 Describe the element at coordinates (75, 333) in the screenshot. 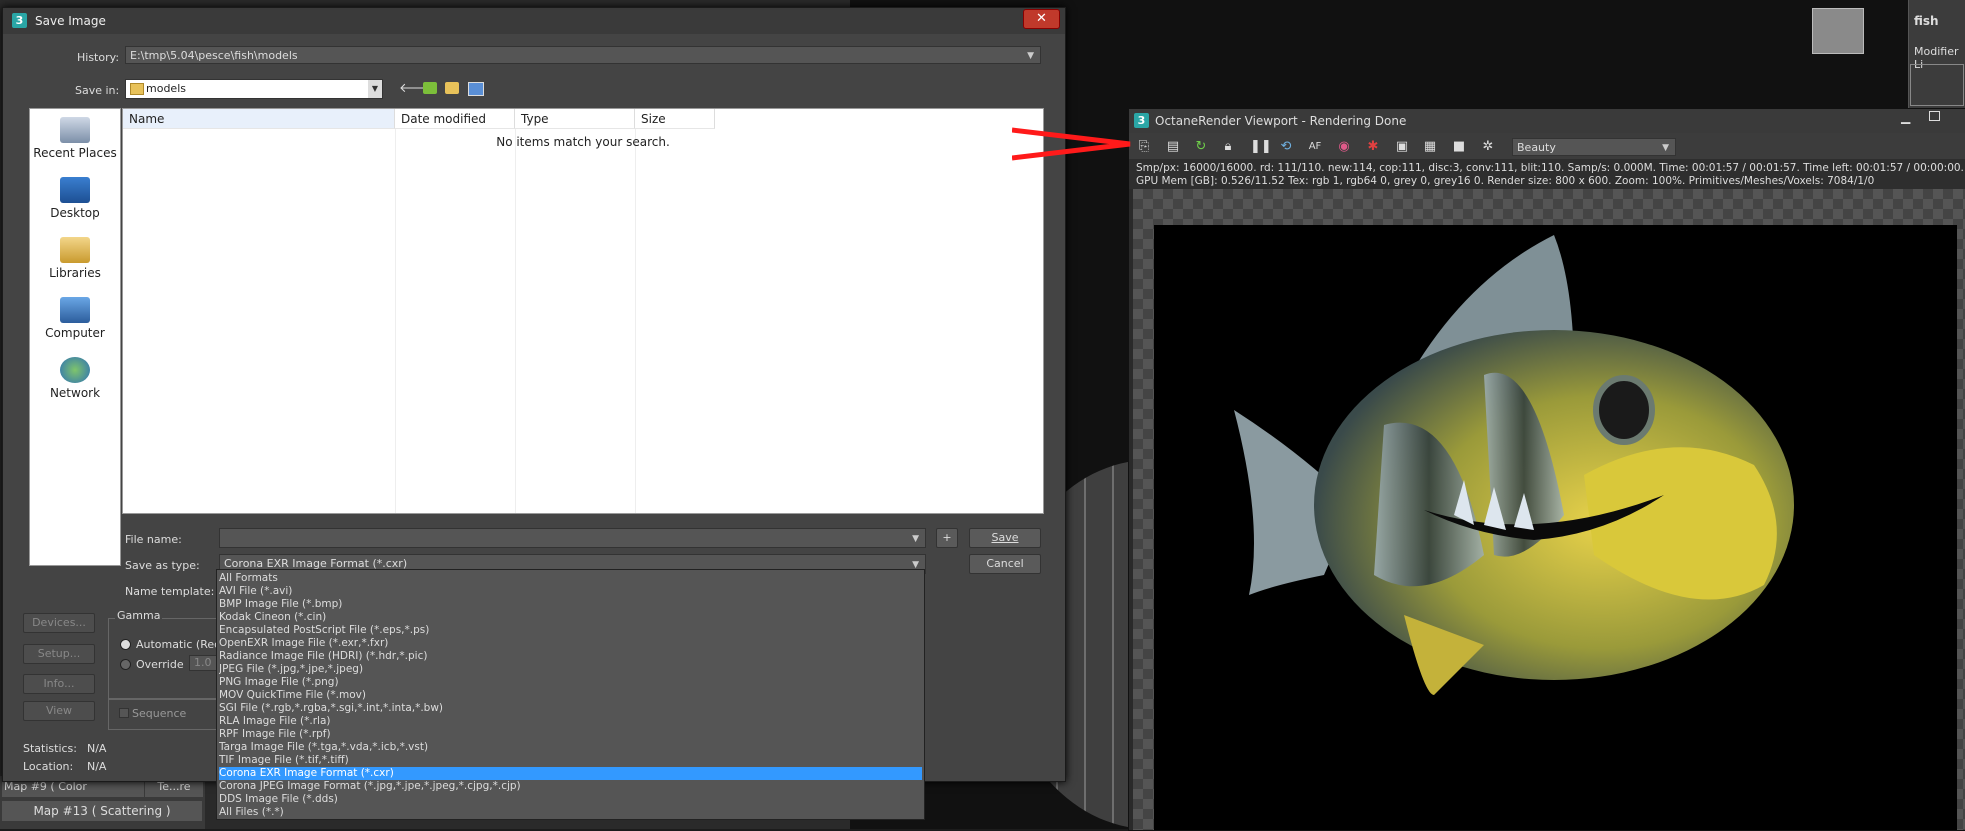

I see `place-label: Computer` at that location.